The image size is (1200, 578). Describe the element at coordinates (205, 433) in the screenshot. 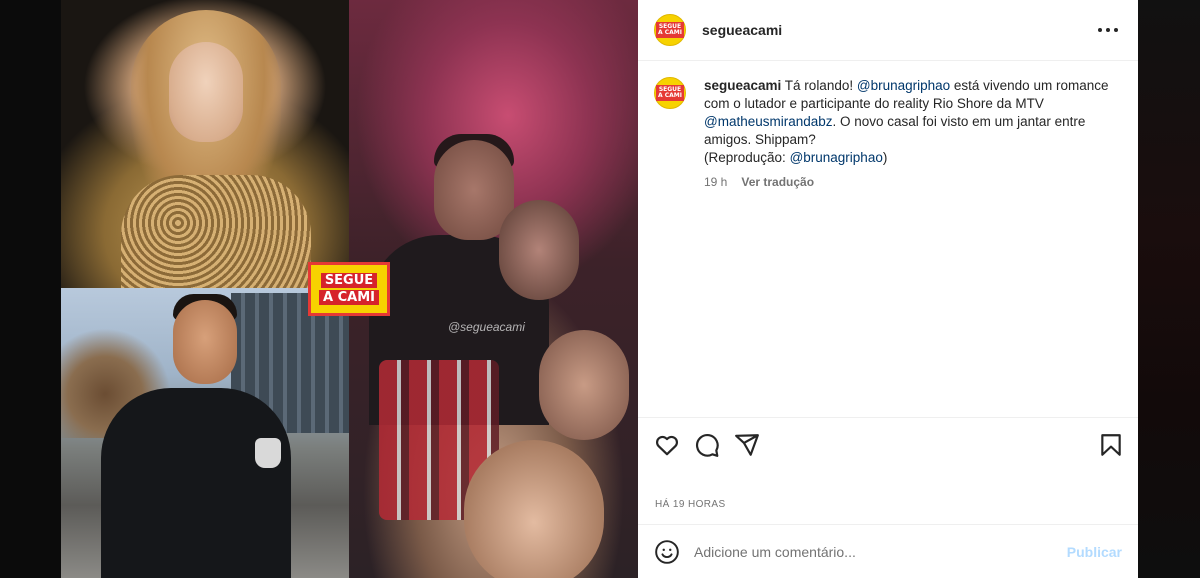

I see `photo-man` at that location.